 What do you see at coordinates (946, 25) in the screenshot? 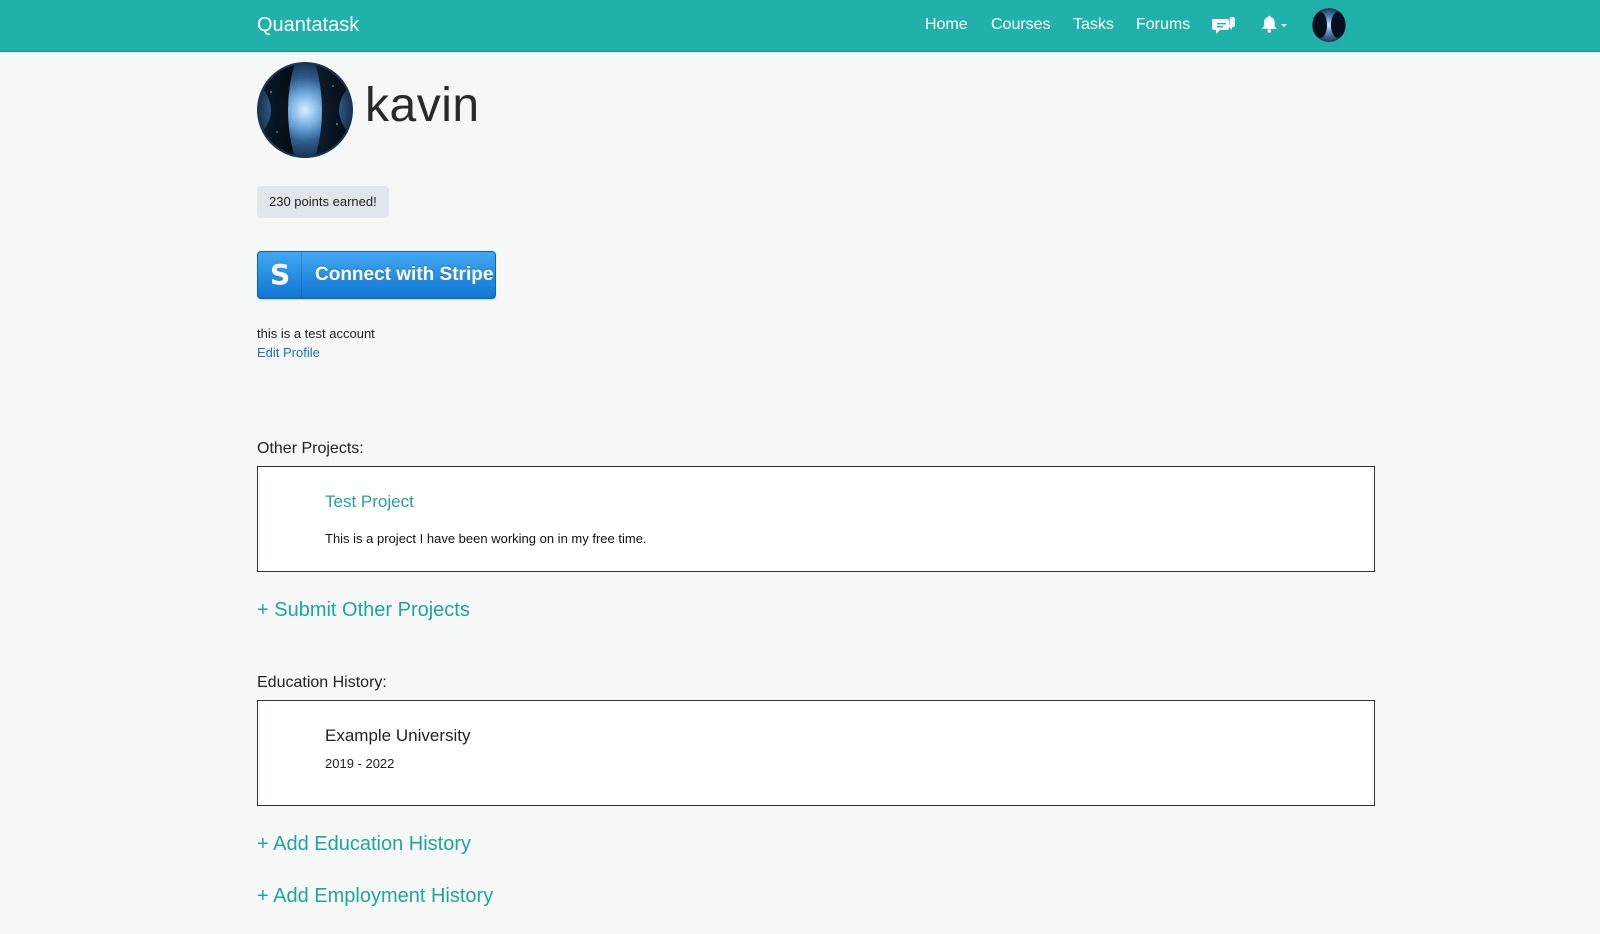
I see `nav-home-link: Home` at bounding box center [946, 25].